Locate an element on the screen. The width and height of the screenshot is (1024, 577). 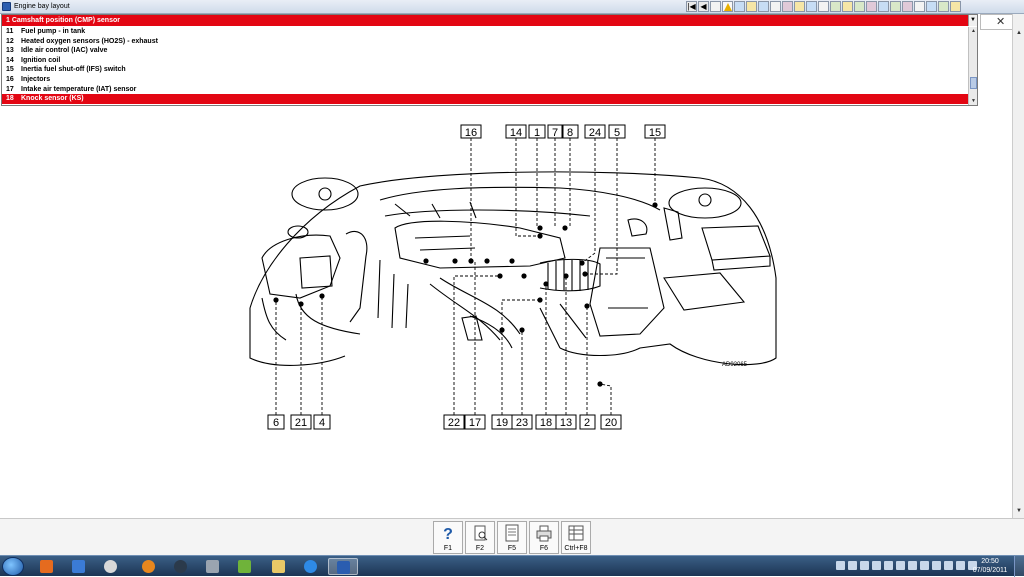
callout-19: 19 is located at coordinates (502, 422).